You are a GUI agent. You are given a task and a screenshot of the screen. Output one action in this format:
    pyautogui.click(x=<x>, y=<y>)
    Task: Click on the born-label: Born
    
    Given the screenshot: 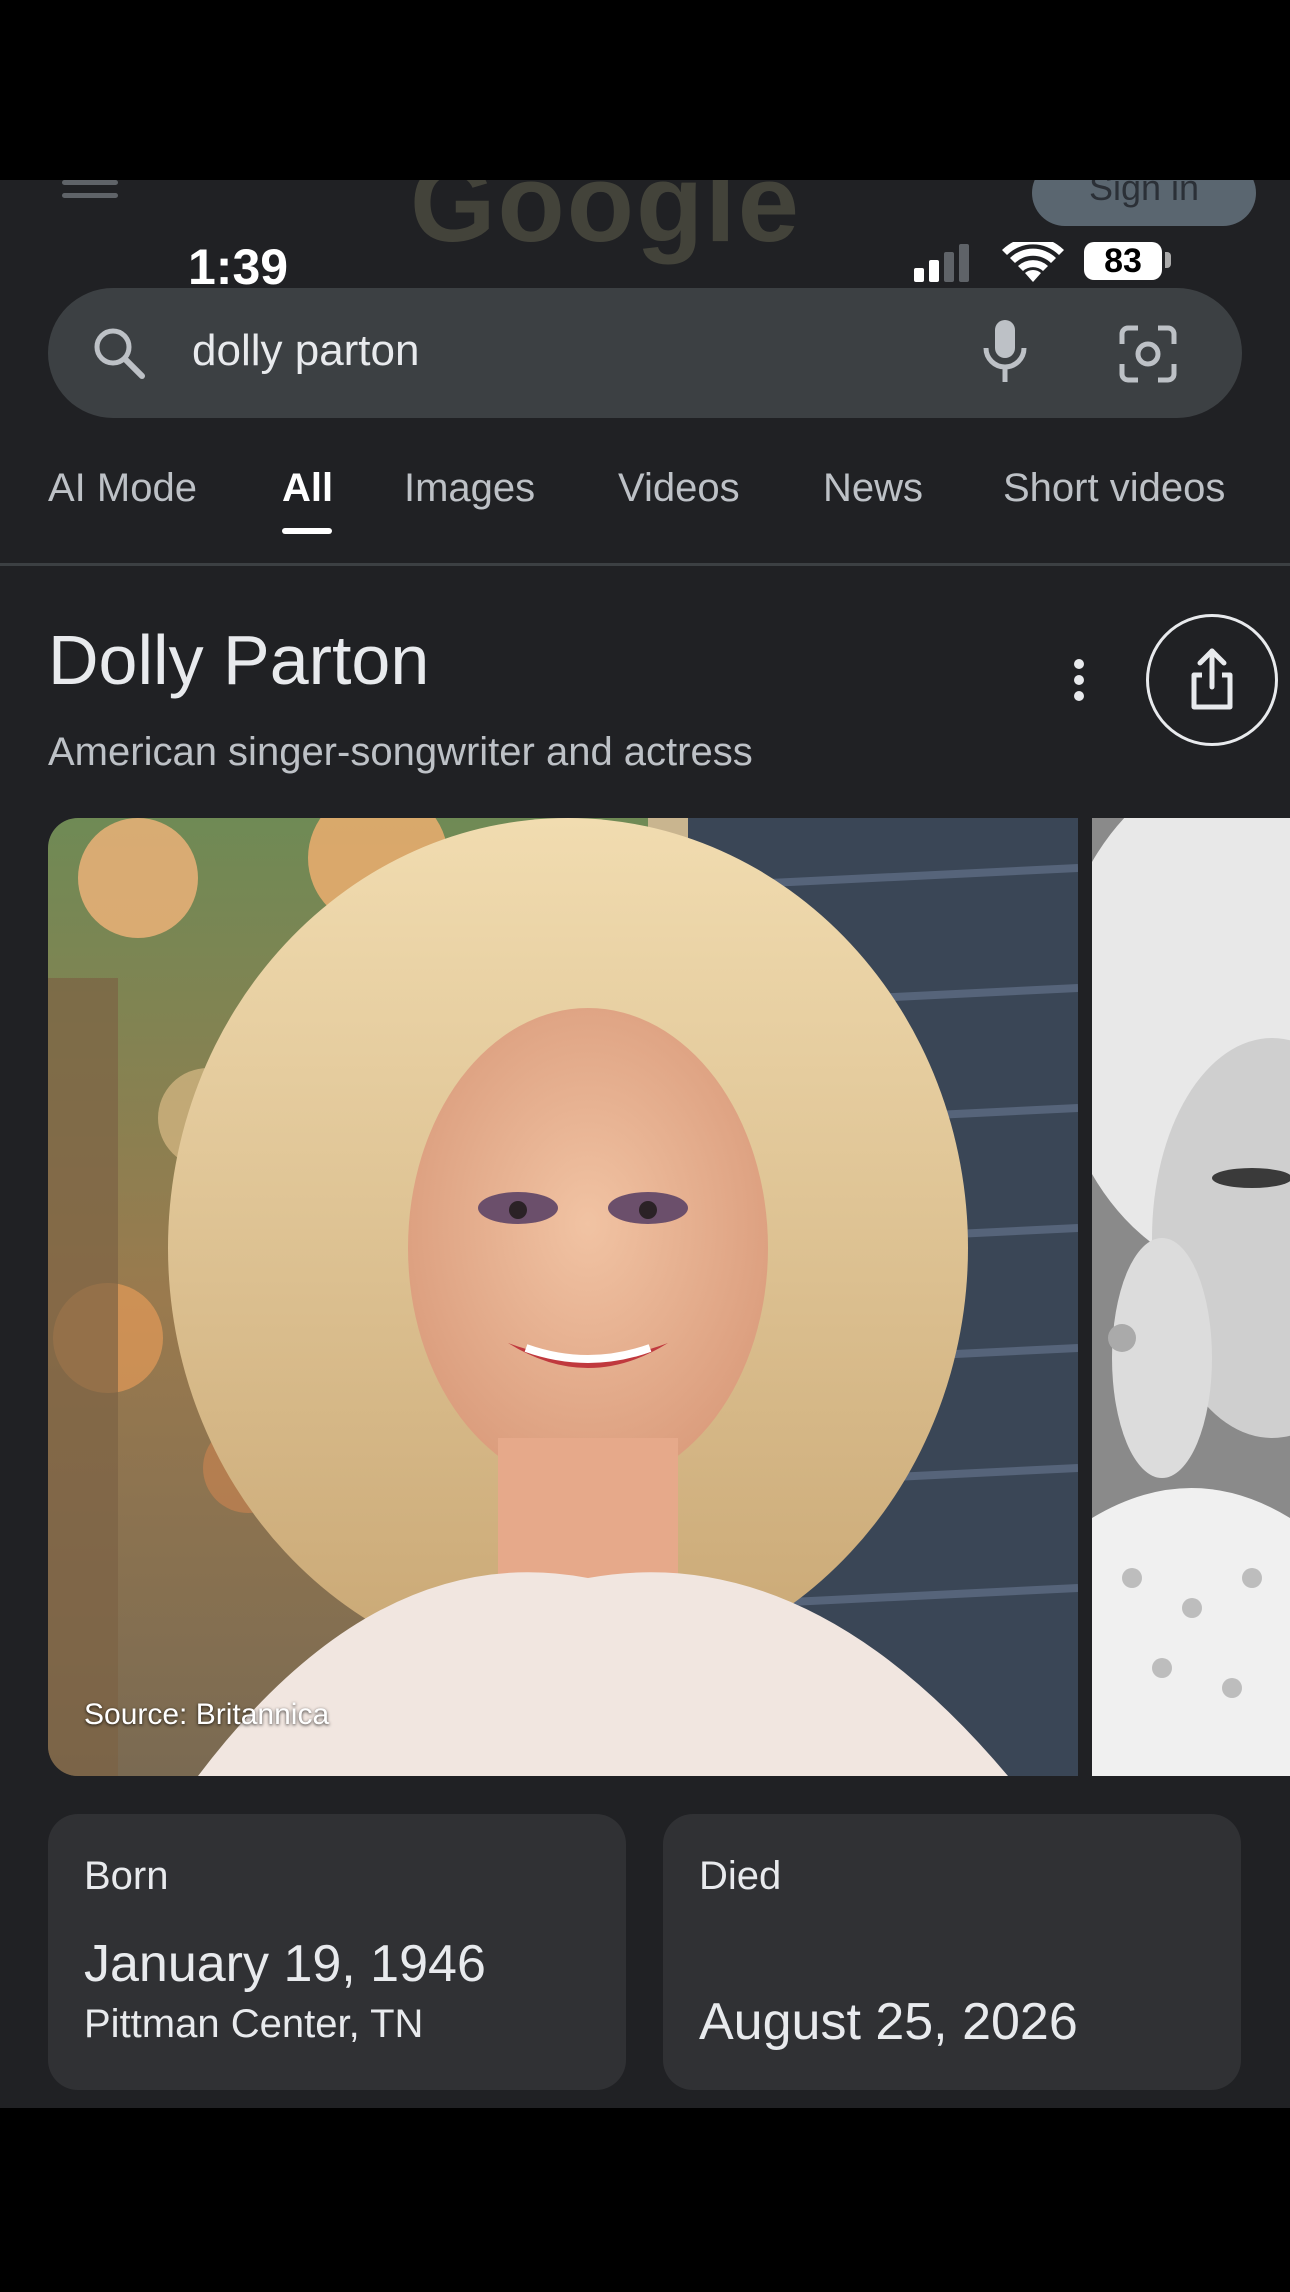 What is the action you would take?
    pyautogui.click(x=126, y=1876)
    